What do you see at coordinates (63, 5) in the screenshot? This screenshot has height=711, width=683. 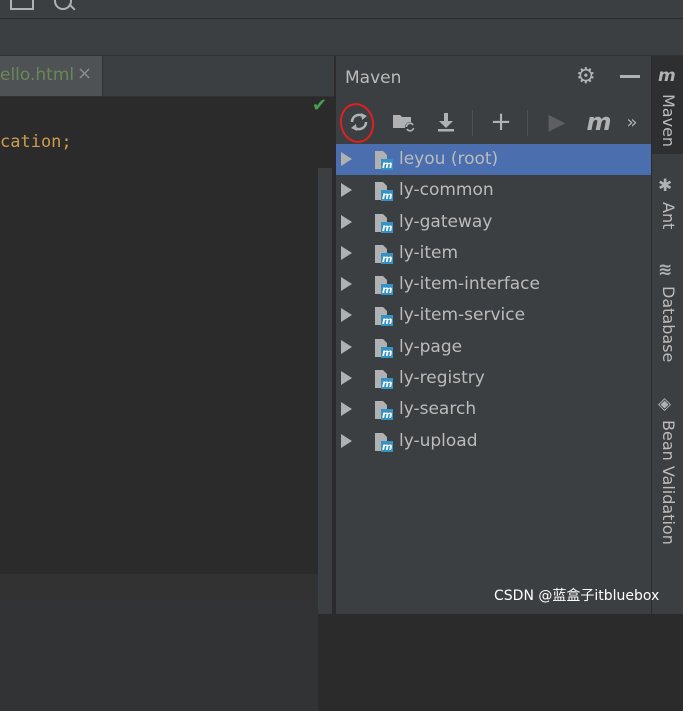 I see `search-icon` at bounding box center [63, 5].